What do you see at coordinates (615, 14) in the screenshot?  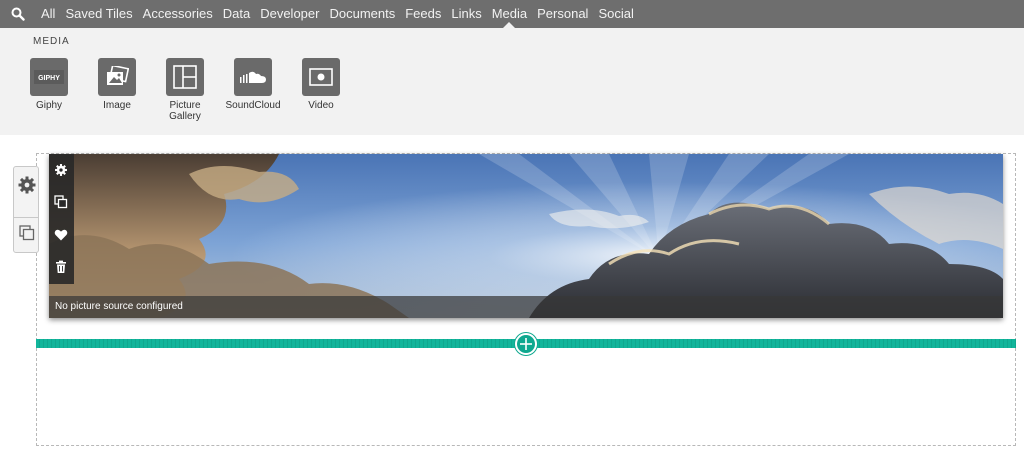 I see `tab-social: Social` at bounding box center [615, 14].